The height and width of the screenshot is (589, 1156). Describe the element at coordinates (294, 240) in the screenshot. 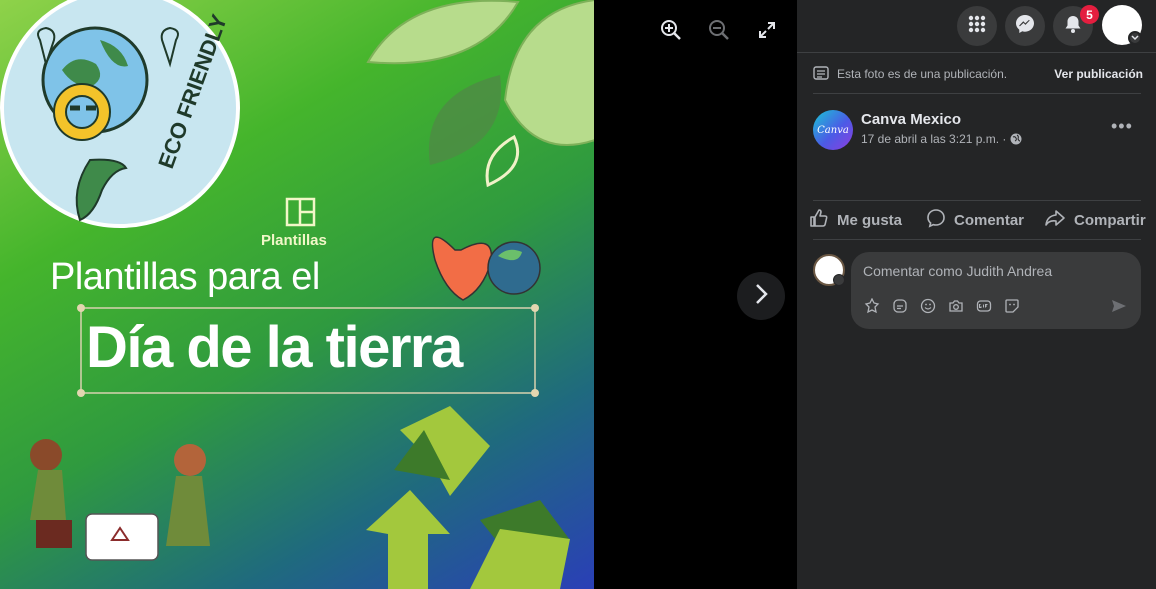

I see `brand-label: Plantillas` at that location.